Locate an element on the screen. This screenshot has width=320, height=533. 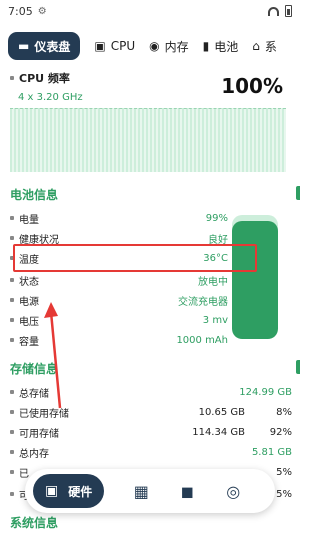
row-label: 容量 is located at coordinates (29, 342).